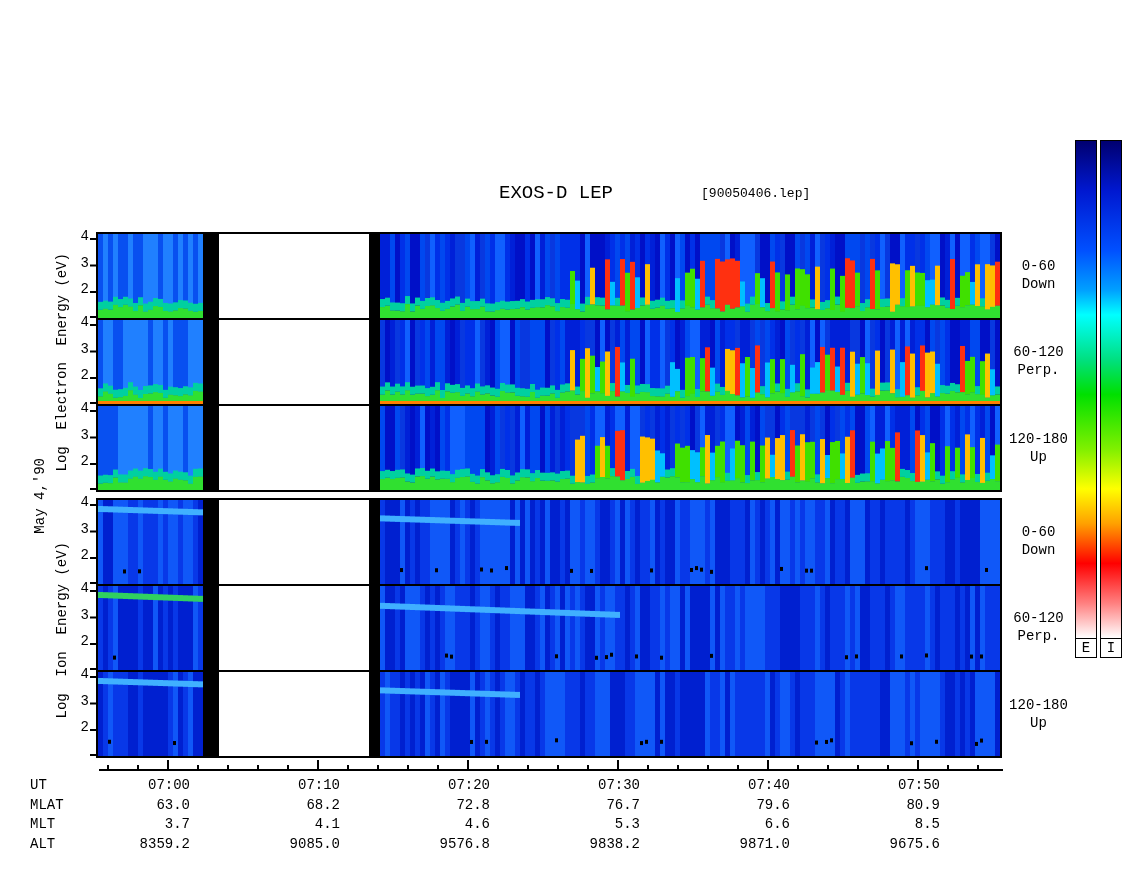 The image size is (1130, 875). I want to click on table-value: 07:10, so click(318, 785).